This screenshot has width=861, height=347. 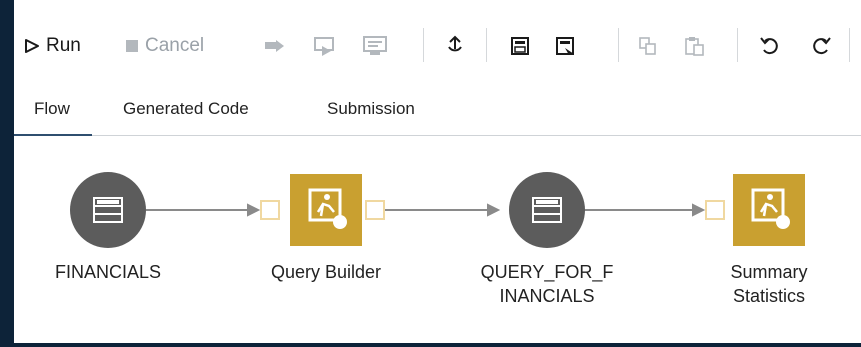 I want to click on tab-flow: Flow, so click(x=53, y=117).